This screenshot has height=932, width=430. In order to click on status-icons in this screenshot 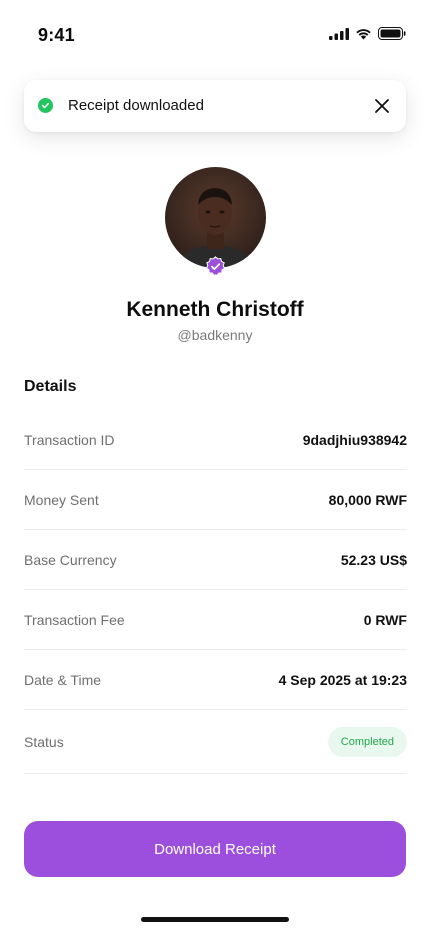, I will do `click(367, 33)`.